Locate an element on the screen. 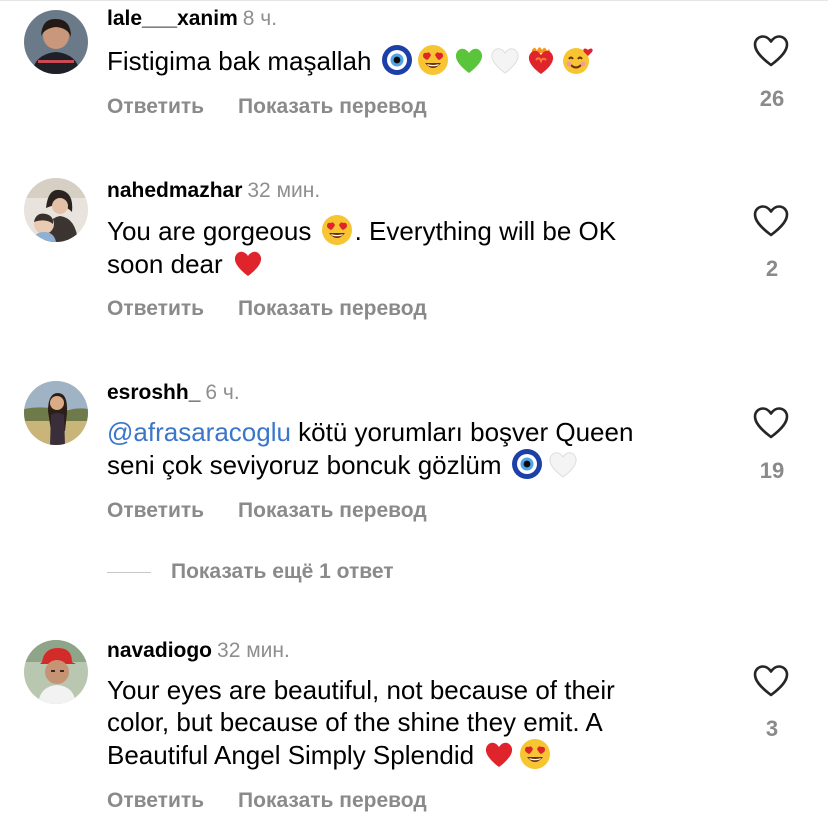 This screenshot has height=833, width=828. comment-text-content: seni çok seviyoruz boncuk gözlüm is located at coordinates (304, 465).